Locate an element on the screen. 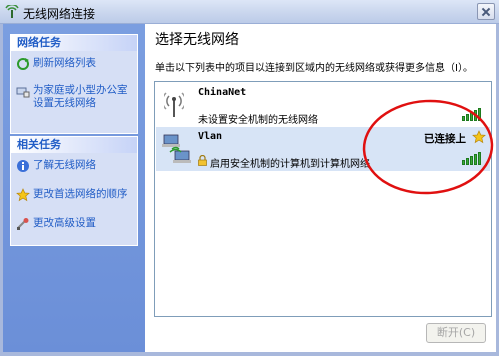  antenna-icon is located at coordinates (174, 104).